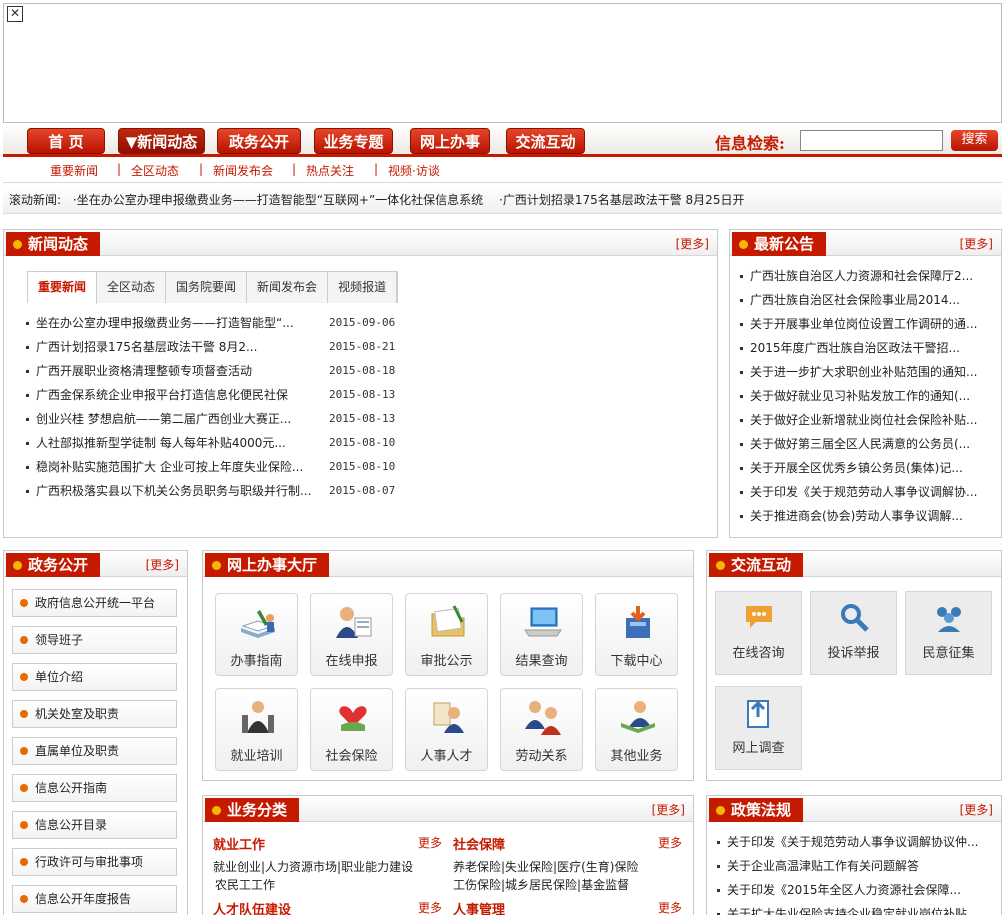 This screenshot has width=1006, height=915. Describe the element at coordinates (362, 466) in the screenshot. I see `news-date: 2015-08-10` at that location.